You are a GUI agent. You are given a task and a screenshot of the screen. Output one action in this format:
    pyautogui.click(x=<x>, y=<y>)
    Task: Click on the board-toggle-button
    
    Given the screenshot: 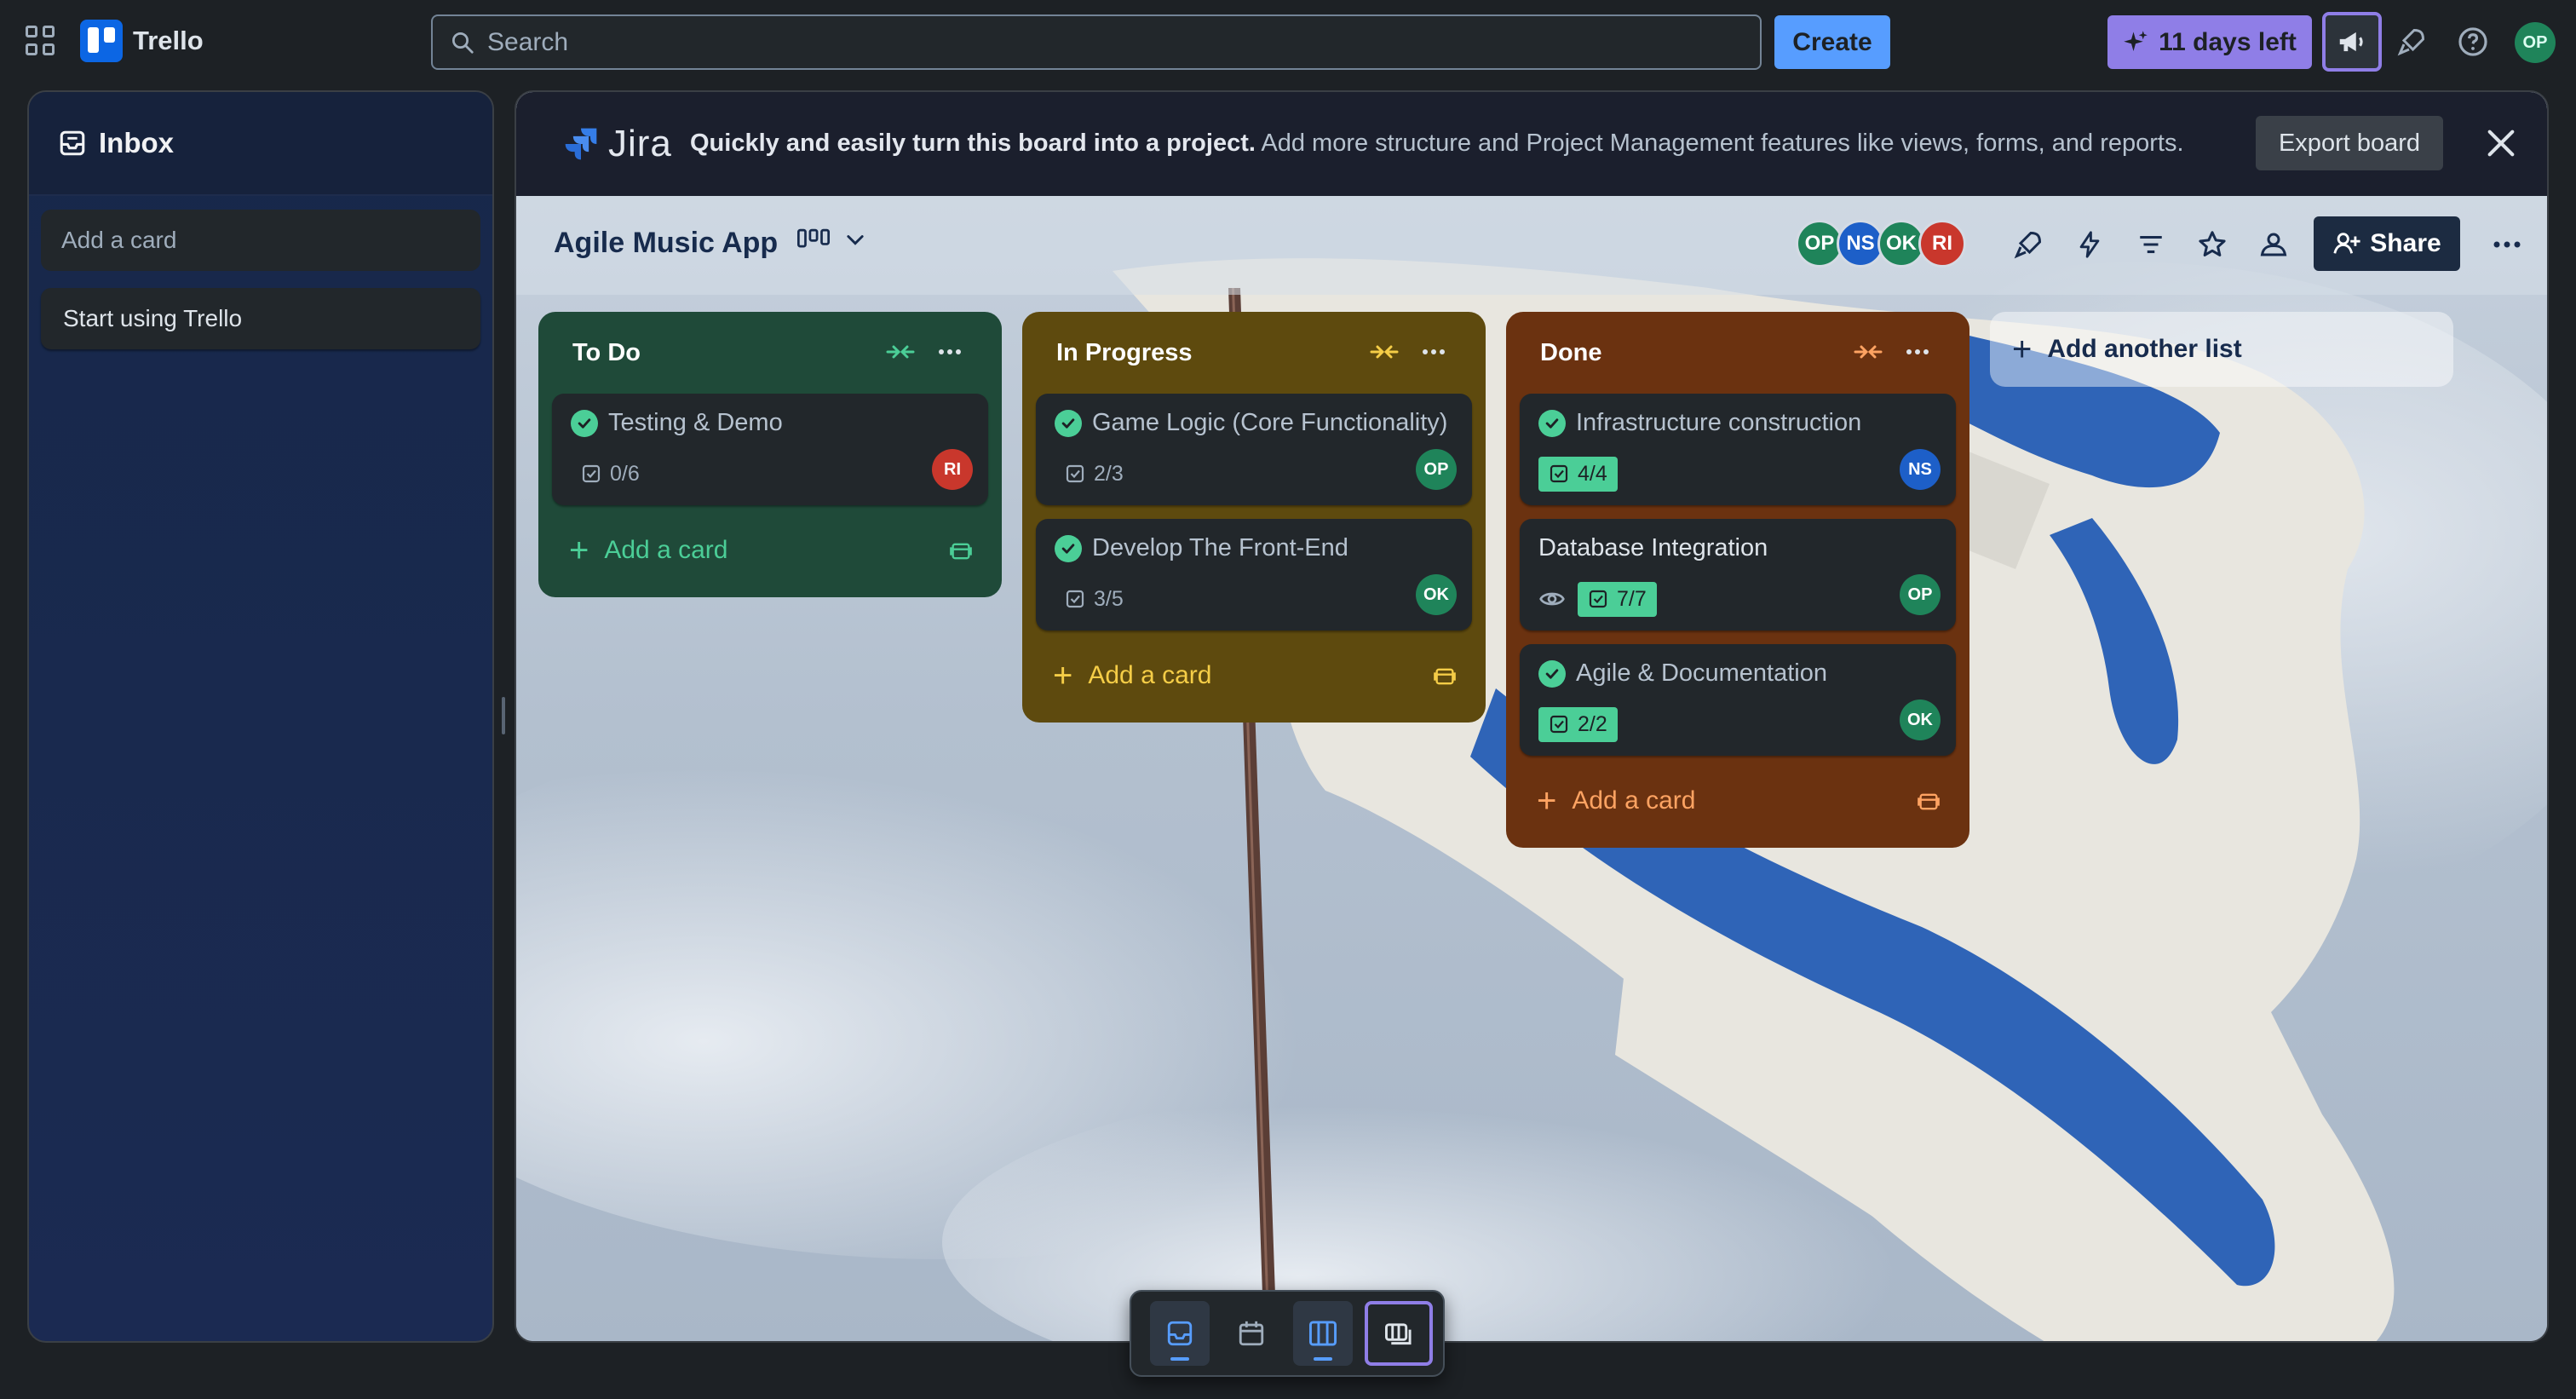 What is the action you would take?
    pyautogui.click(x=1323, y=1333)
    